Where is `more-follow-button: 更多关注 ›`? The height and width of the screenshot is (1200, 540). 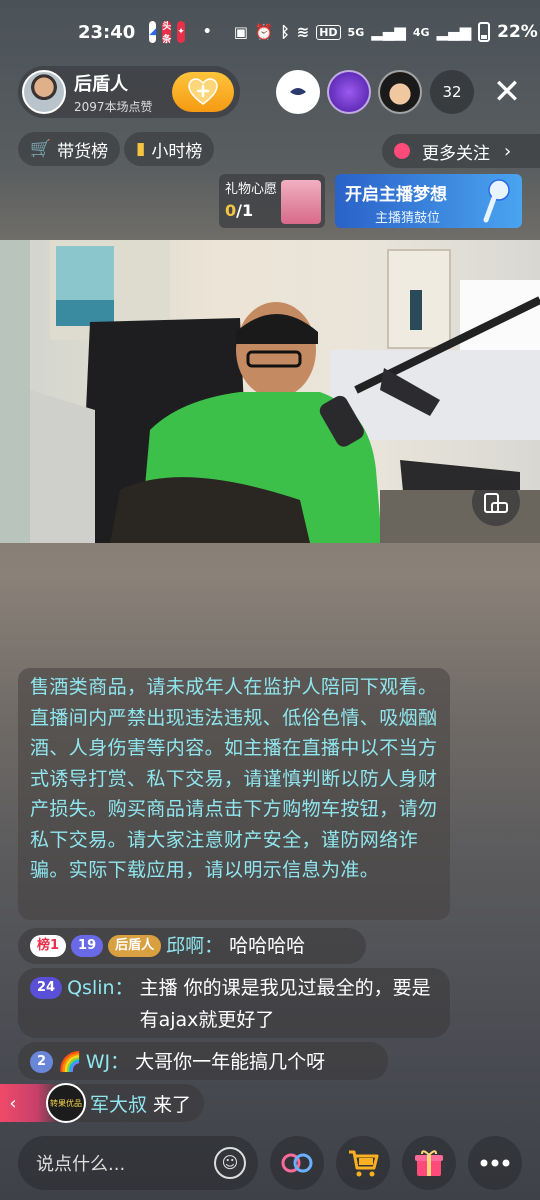 more-follow-button: 更多关注 › is located at coordinates (461, 151).